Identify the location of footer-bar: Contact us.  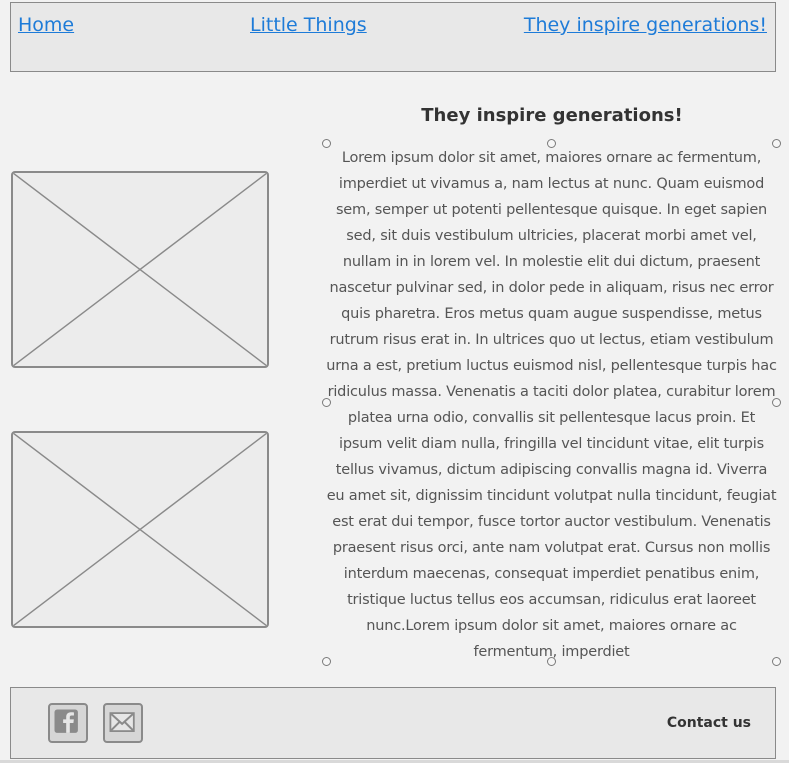
(393, 723).